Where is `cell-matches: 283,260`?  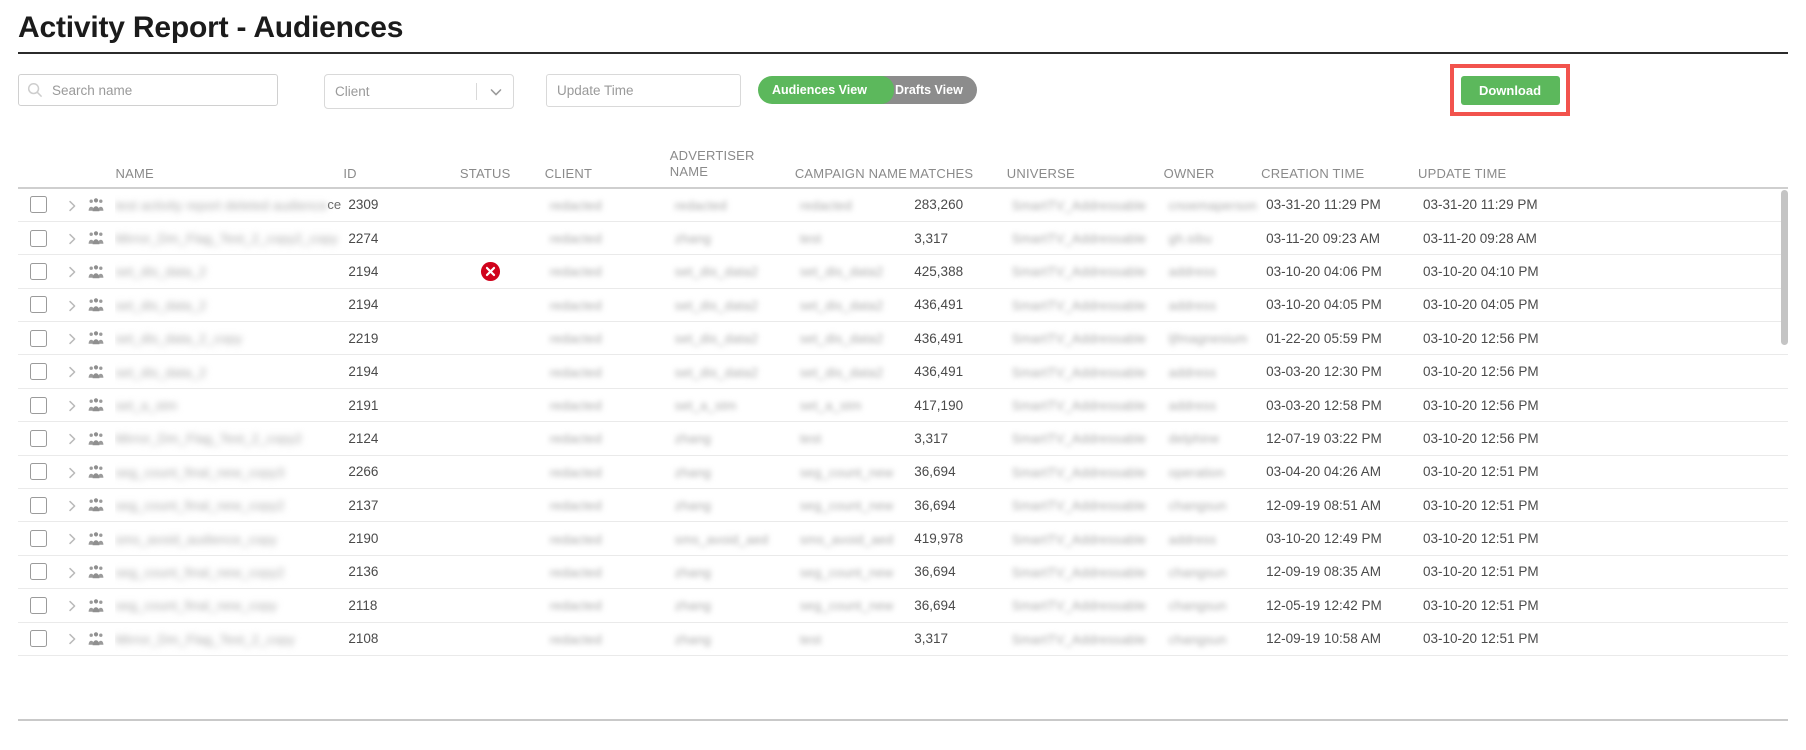
cell-matches: 283,260 is located at coordinates (958, 205).